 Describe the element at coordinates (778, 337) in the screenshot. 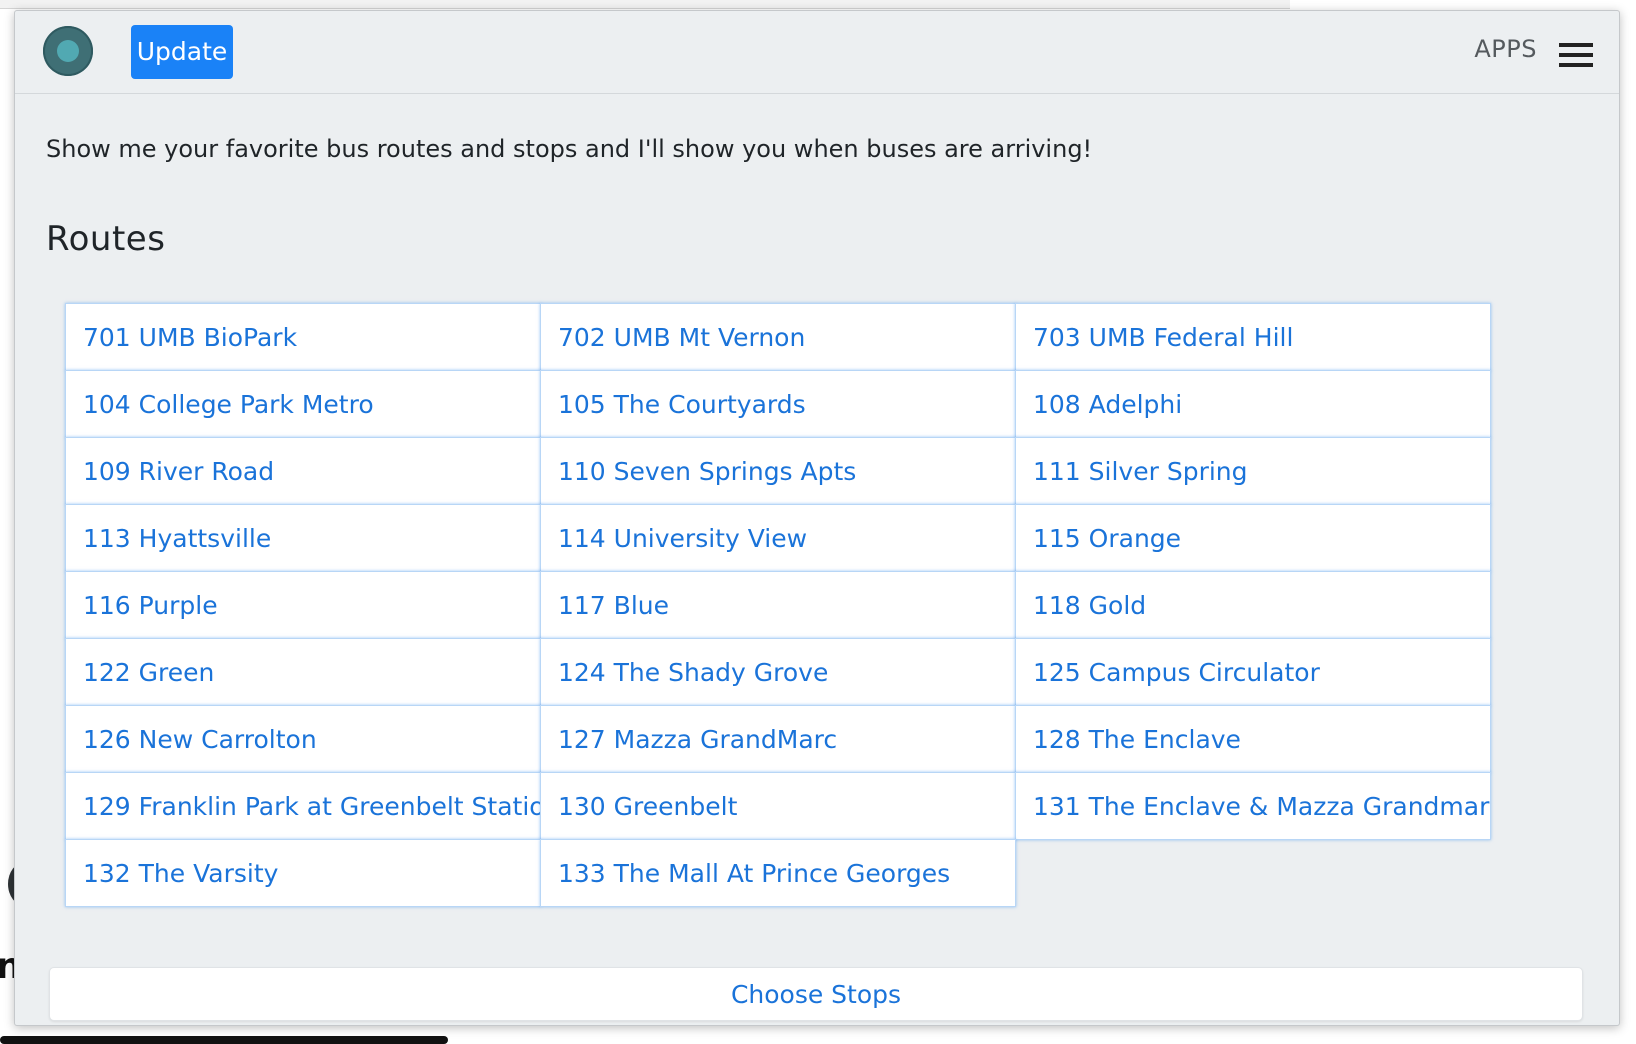

I see `route-item: 702 UMB Mt Vernon` at that location.